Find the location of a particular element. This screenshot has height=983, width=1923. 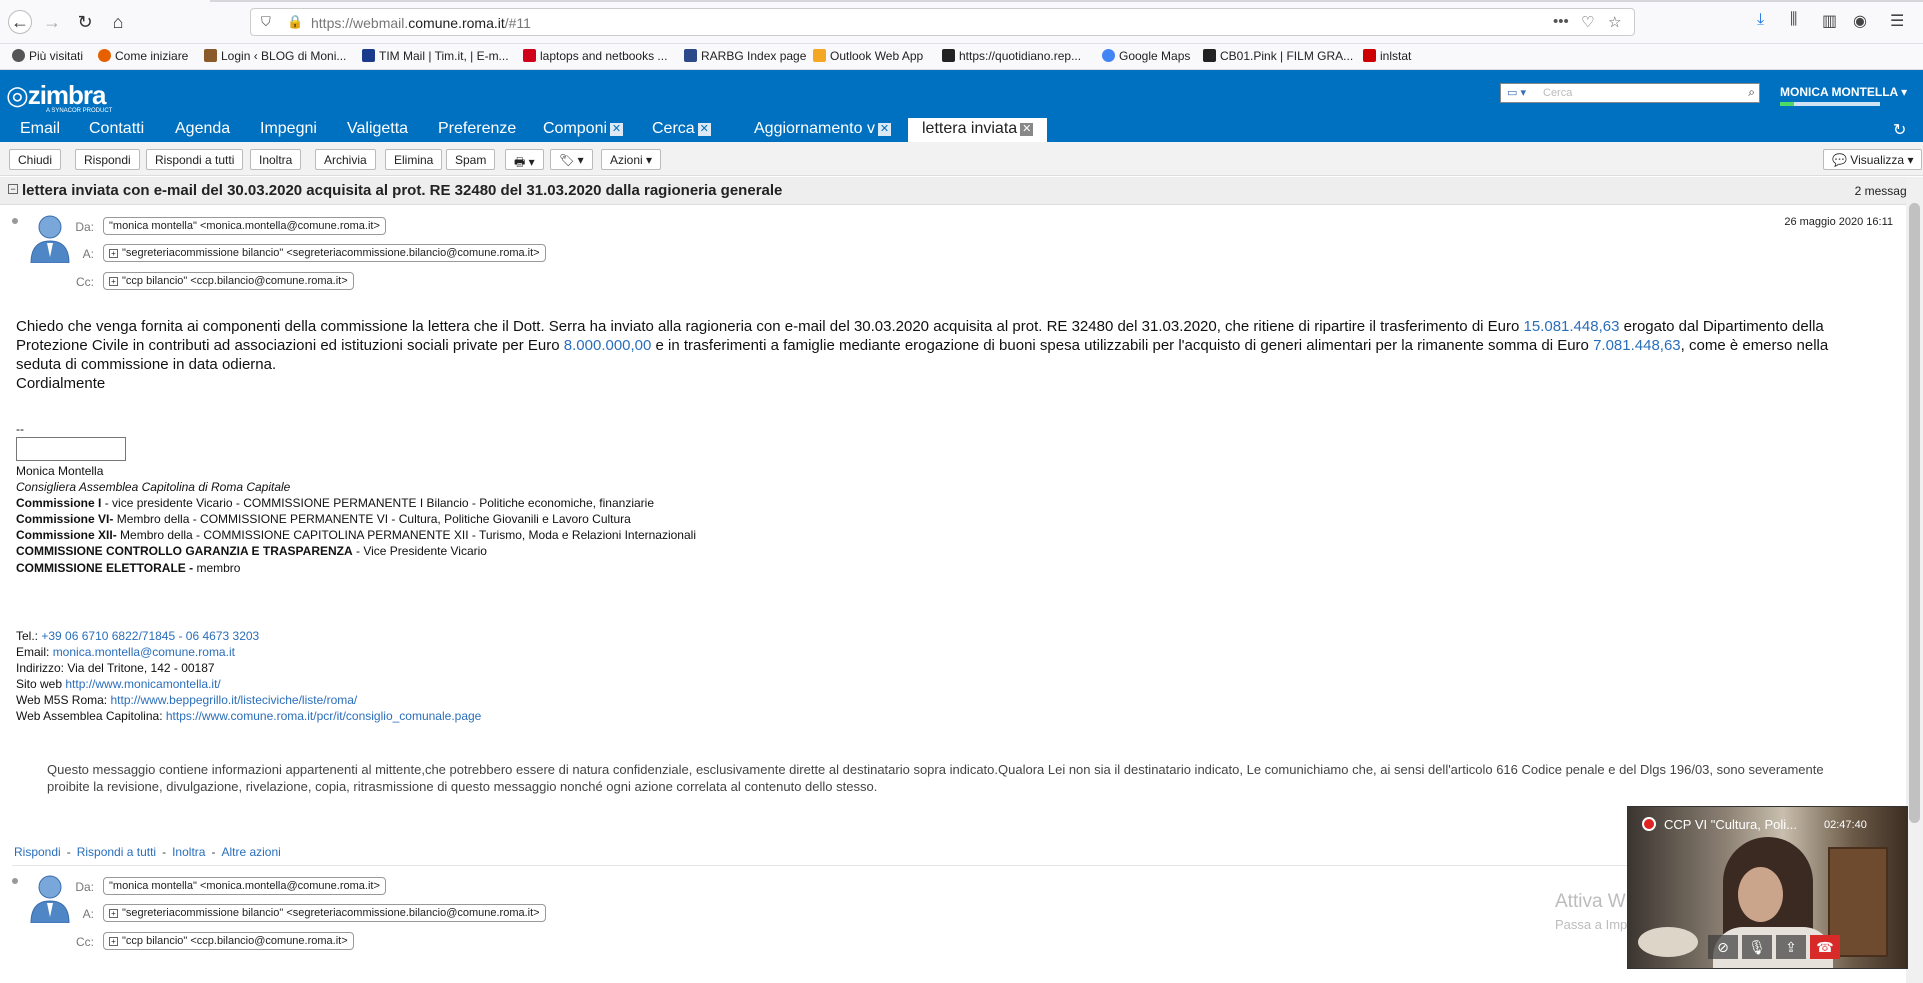

library-icon: ⫼ is located at coordinates (1793, 20).